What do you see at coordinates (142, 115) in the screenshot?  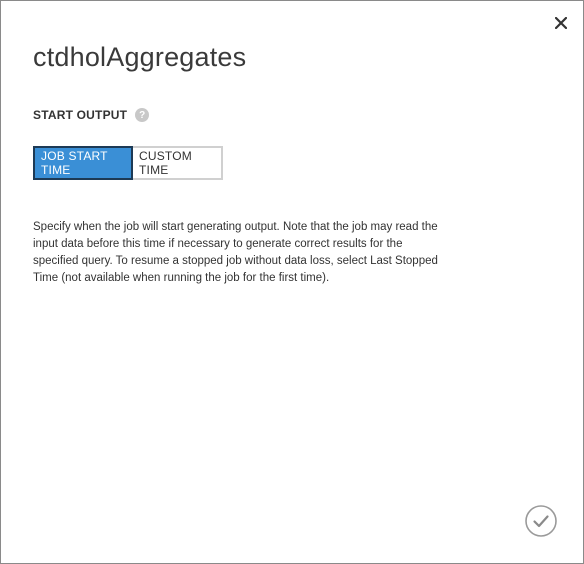 I see `help-icon: ?` at bounding box center [142, 115].